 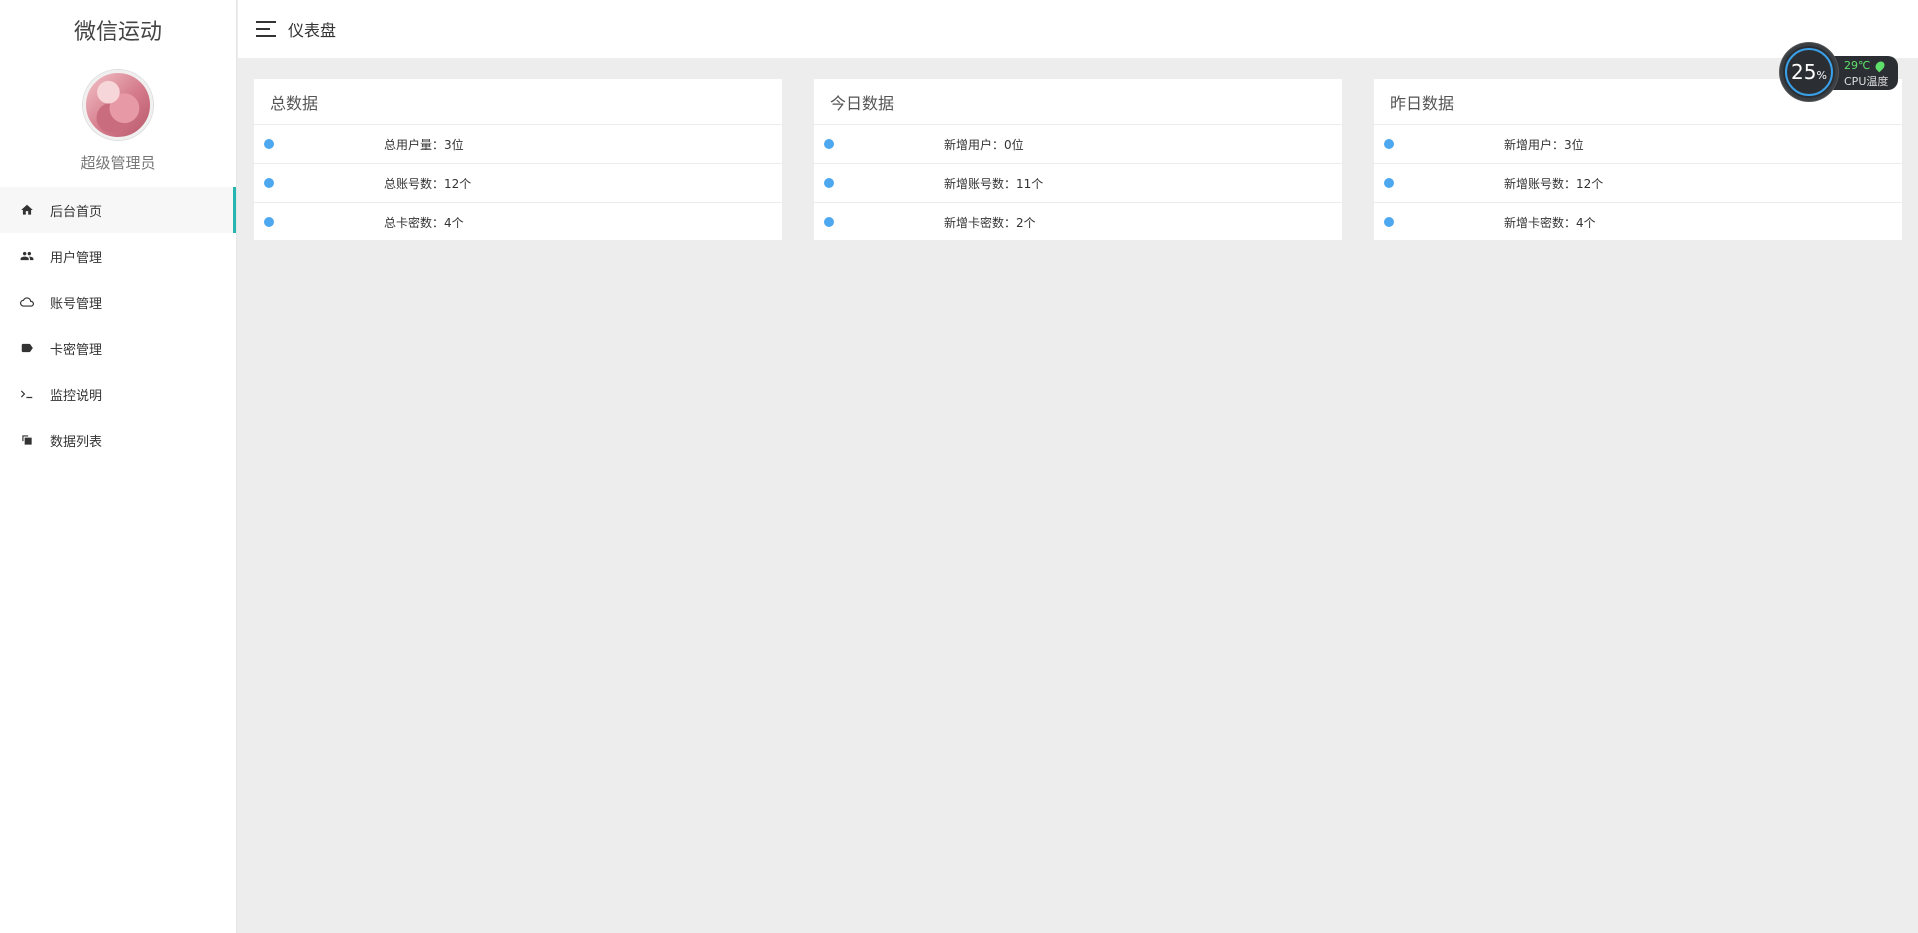 What do you see at coordinates (994, 183) in the screenshot?
I see `stat-text: 新增账号数：11个` at bounding box center [994, 183].